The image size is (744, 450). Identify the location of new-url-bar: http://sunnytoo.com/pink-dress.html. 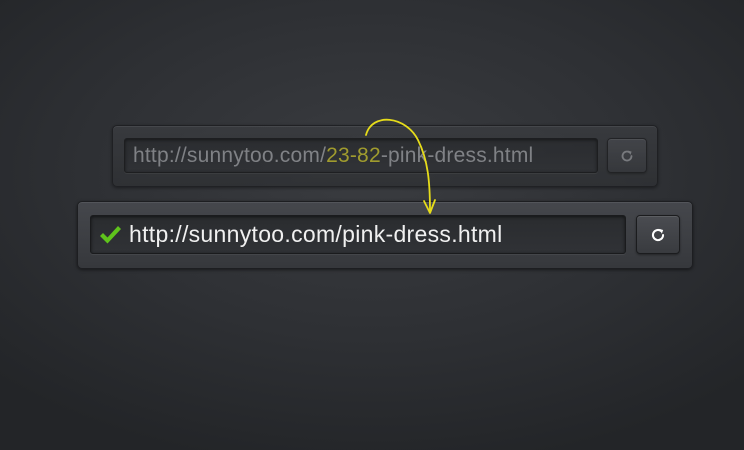
(385, 235).